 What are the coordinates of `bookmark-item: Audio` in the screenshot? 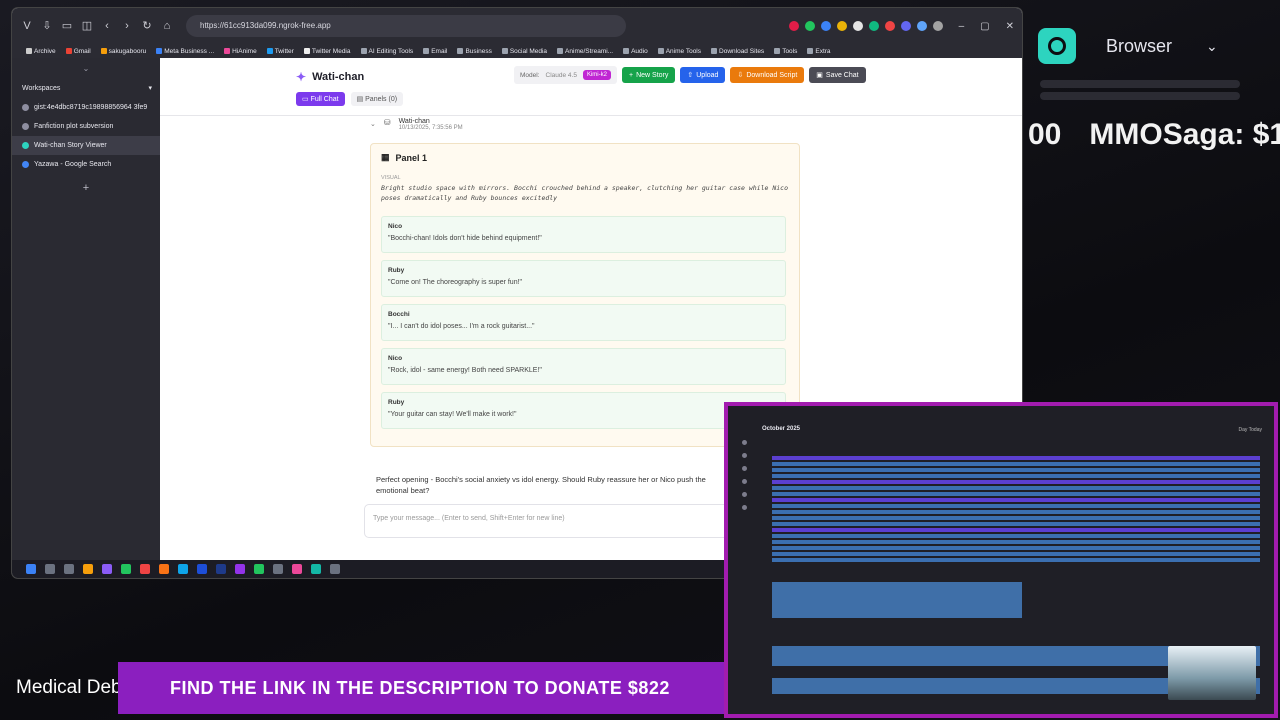 It's located at (635, 51).